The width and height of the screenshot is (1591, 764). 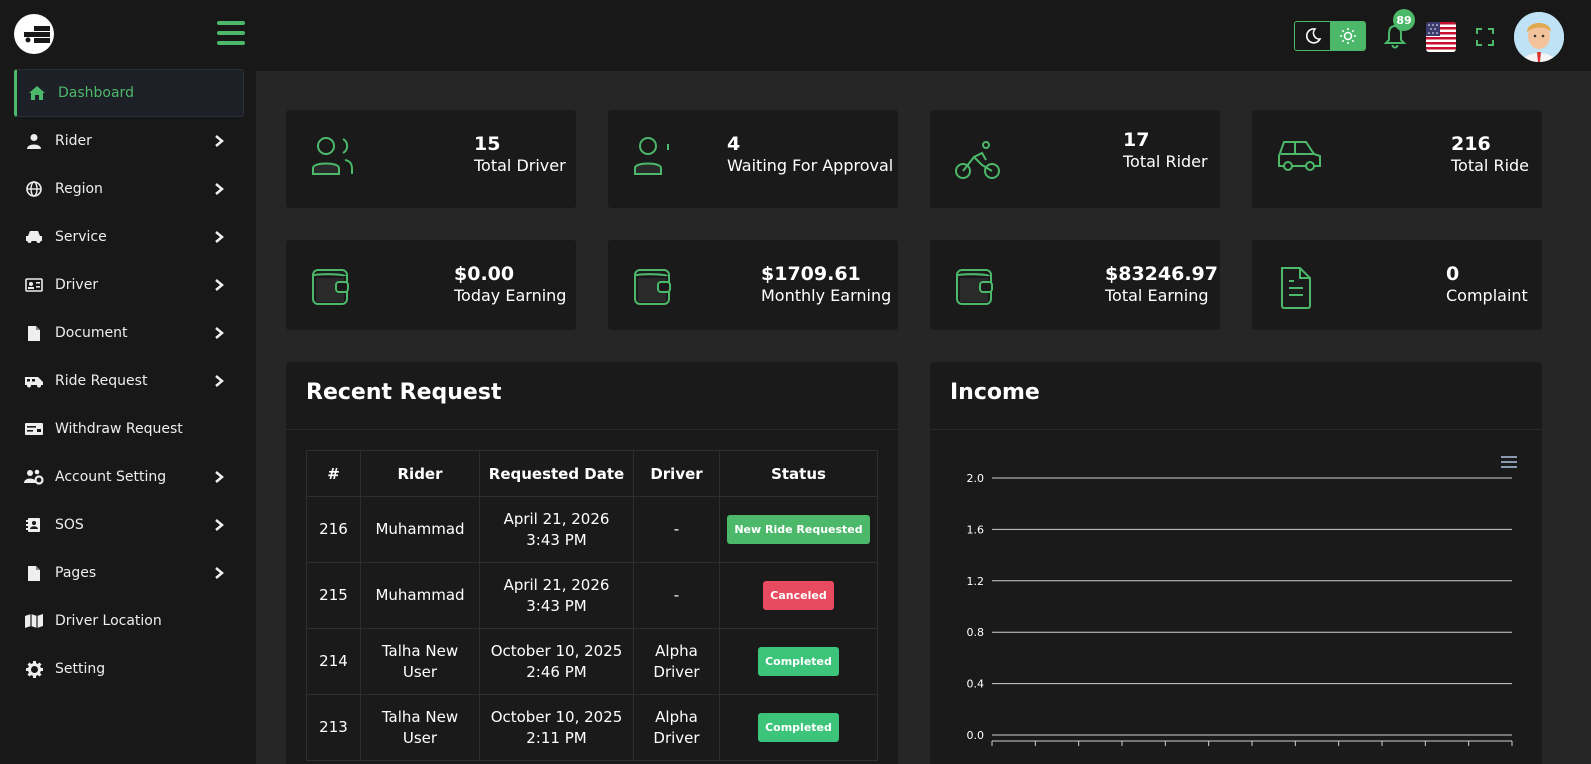 What do you see at coordinates (129, 333) in the screenshot?
I see `sidebar-item-document: Document` at bounding box center [129, 333].